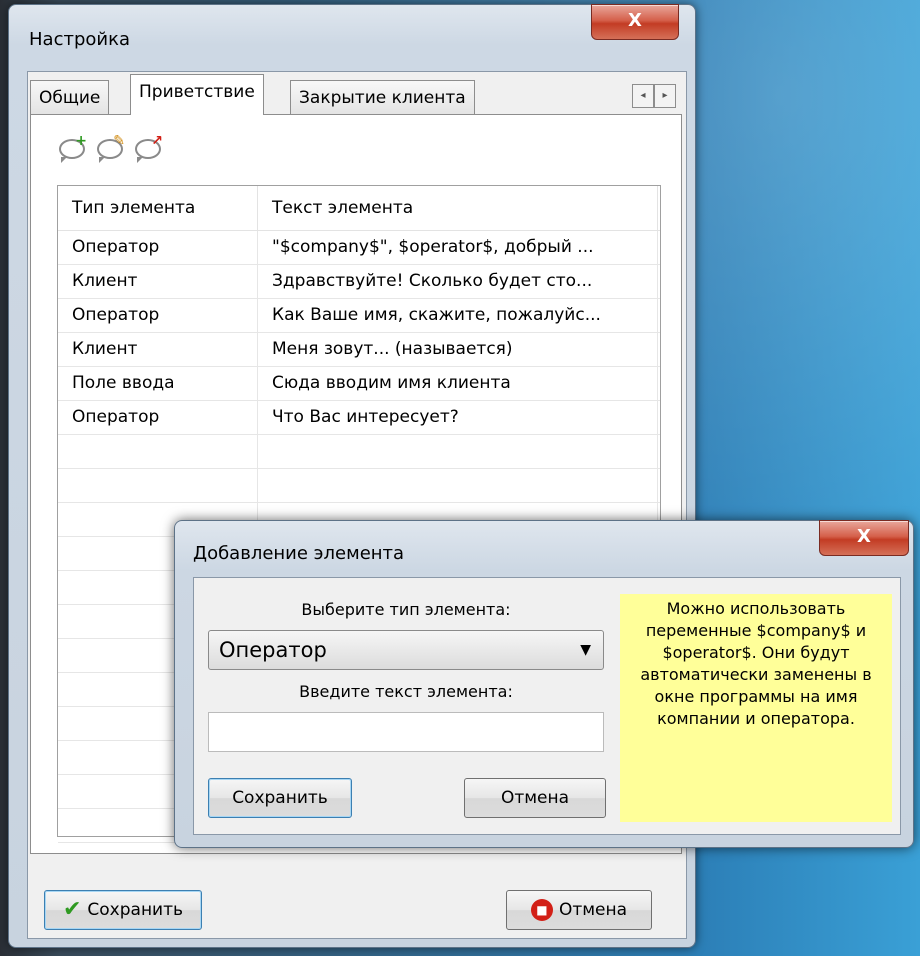 The image size is (920, 956). I want to click on cancel-button-label: Отмена, so click(593, 910).